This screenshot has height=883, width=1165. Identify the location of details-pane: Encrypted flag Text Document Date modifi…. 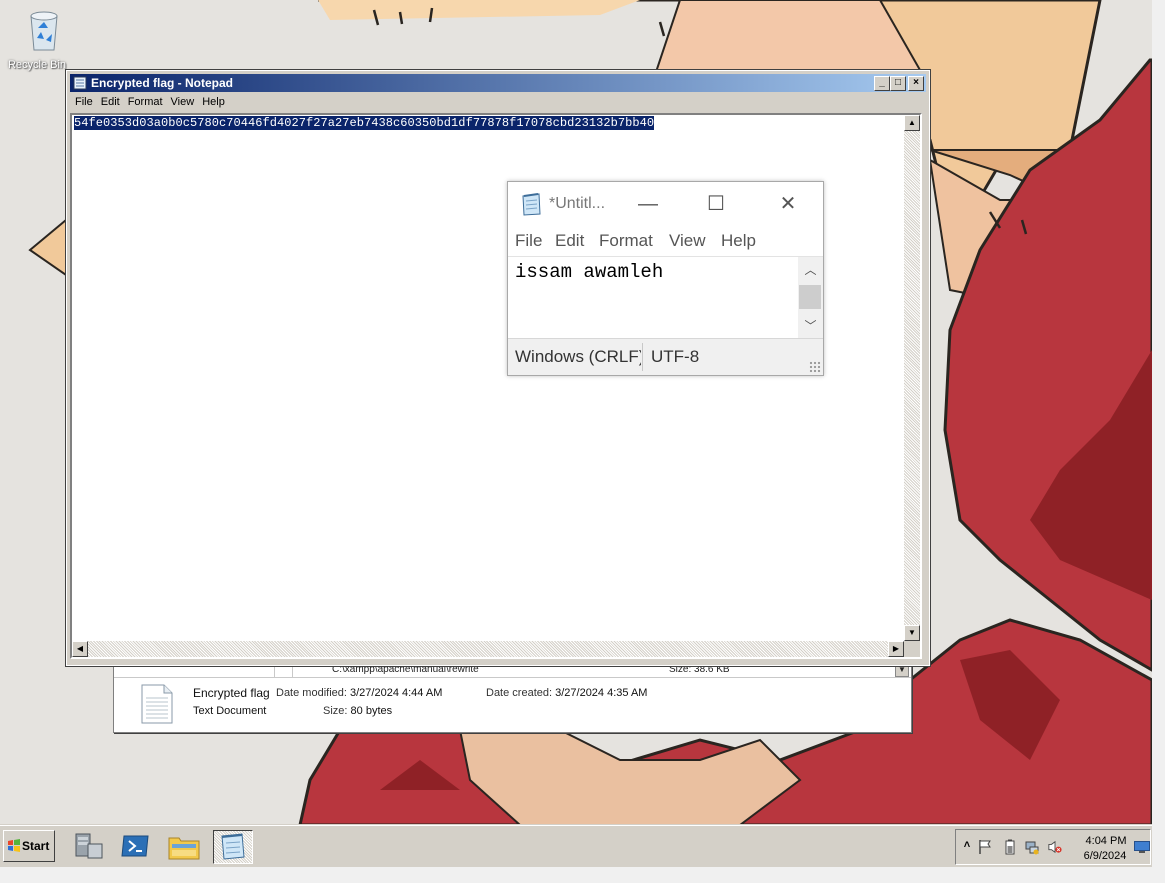
(512, 705).